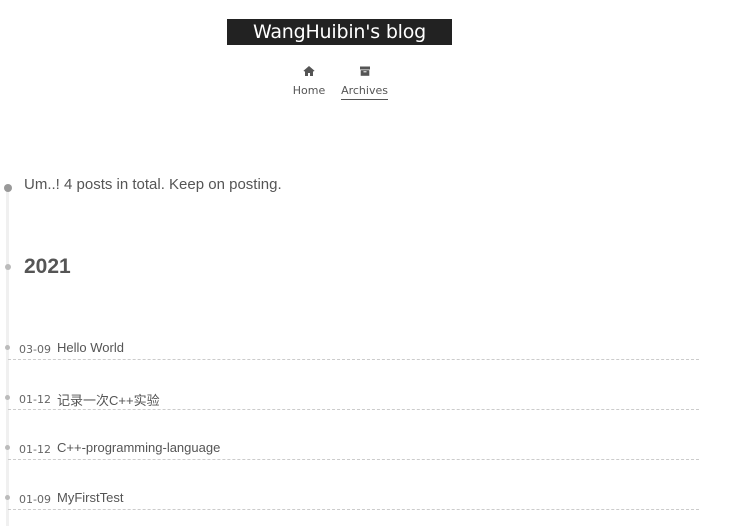 This screenshot has height=526, width=749. I want to click on post-date: 03-09, so click(35, 349).